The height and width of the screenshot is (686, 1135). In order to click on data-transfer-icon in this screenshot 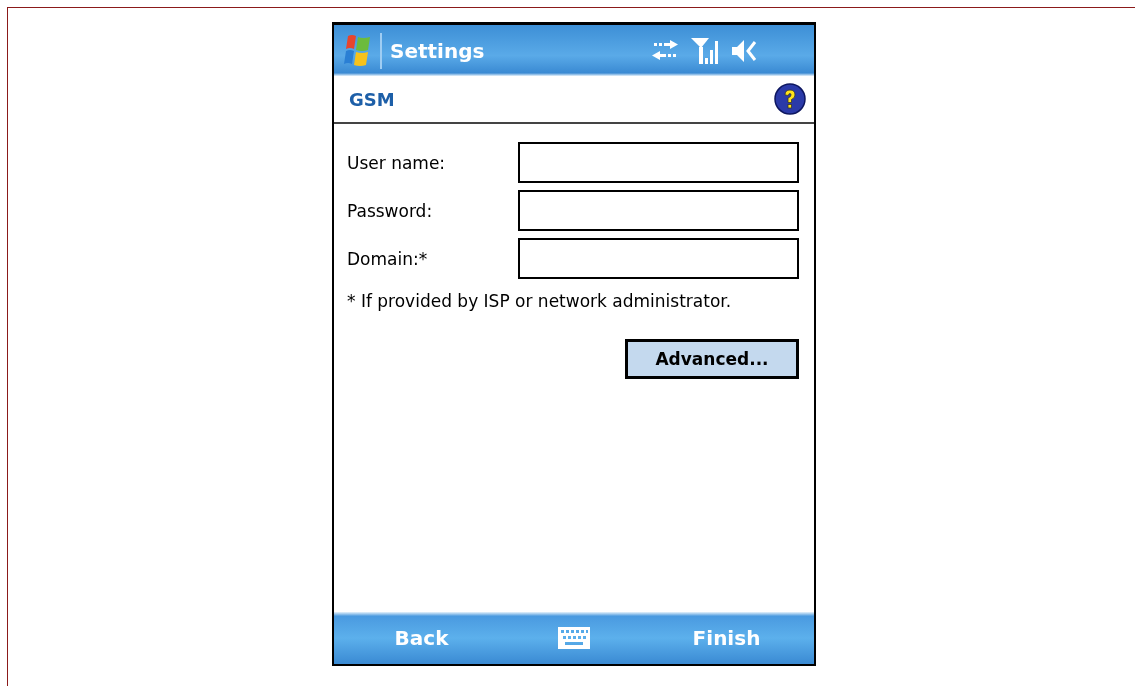, I will do `click(665, 50)`.